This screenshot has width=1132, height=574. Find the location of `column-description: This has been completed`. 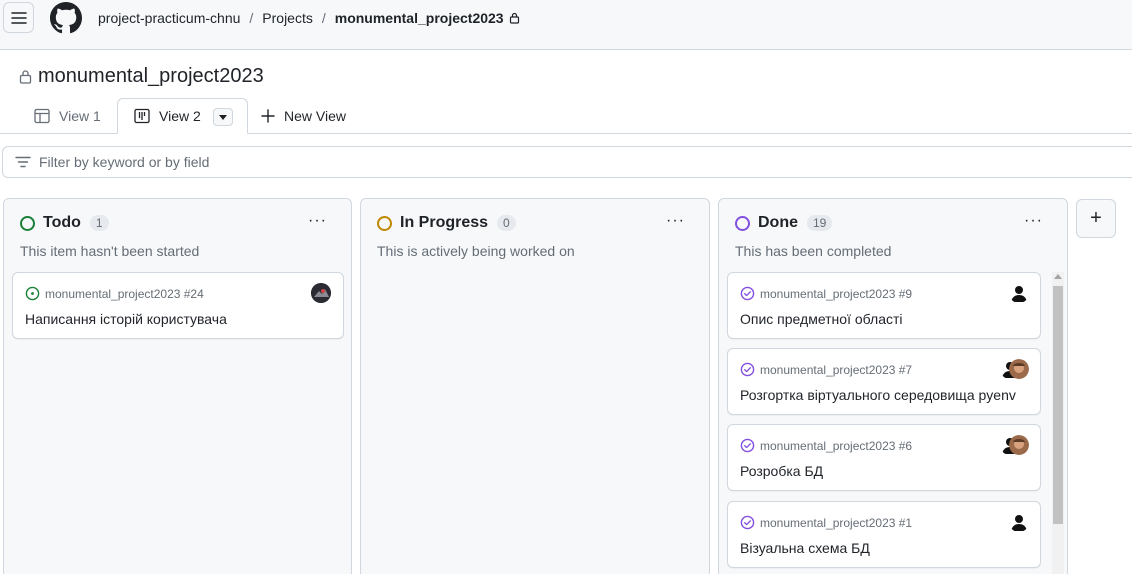

column-description: This has been completed is located at coordinates (813, 251).